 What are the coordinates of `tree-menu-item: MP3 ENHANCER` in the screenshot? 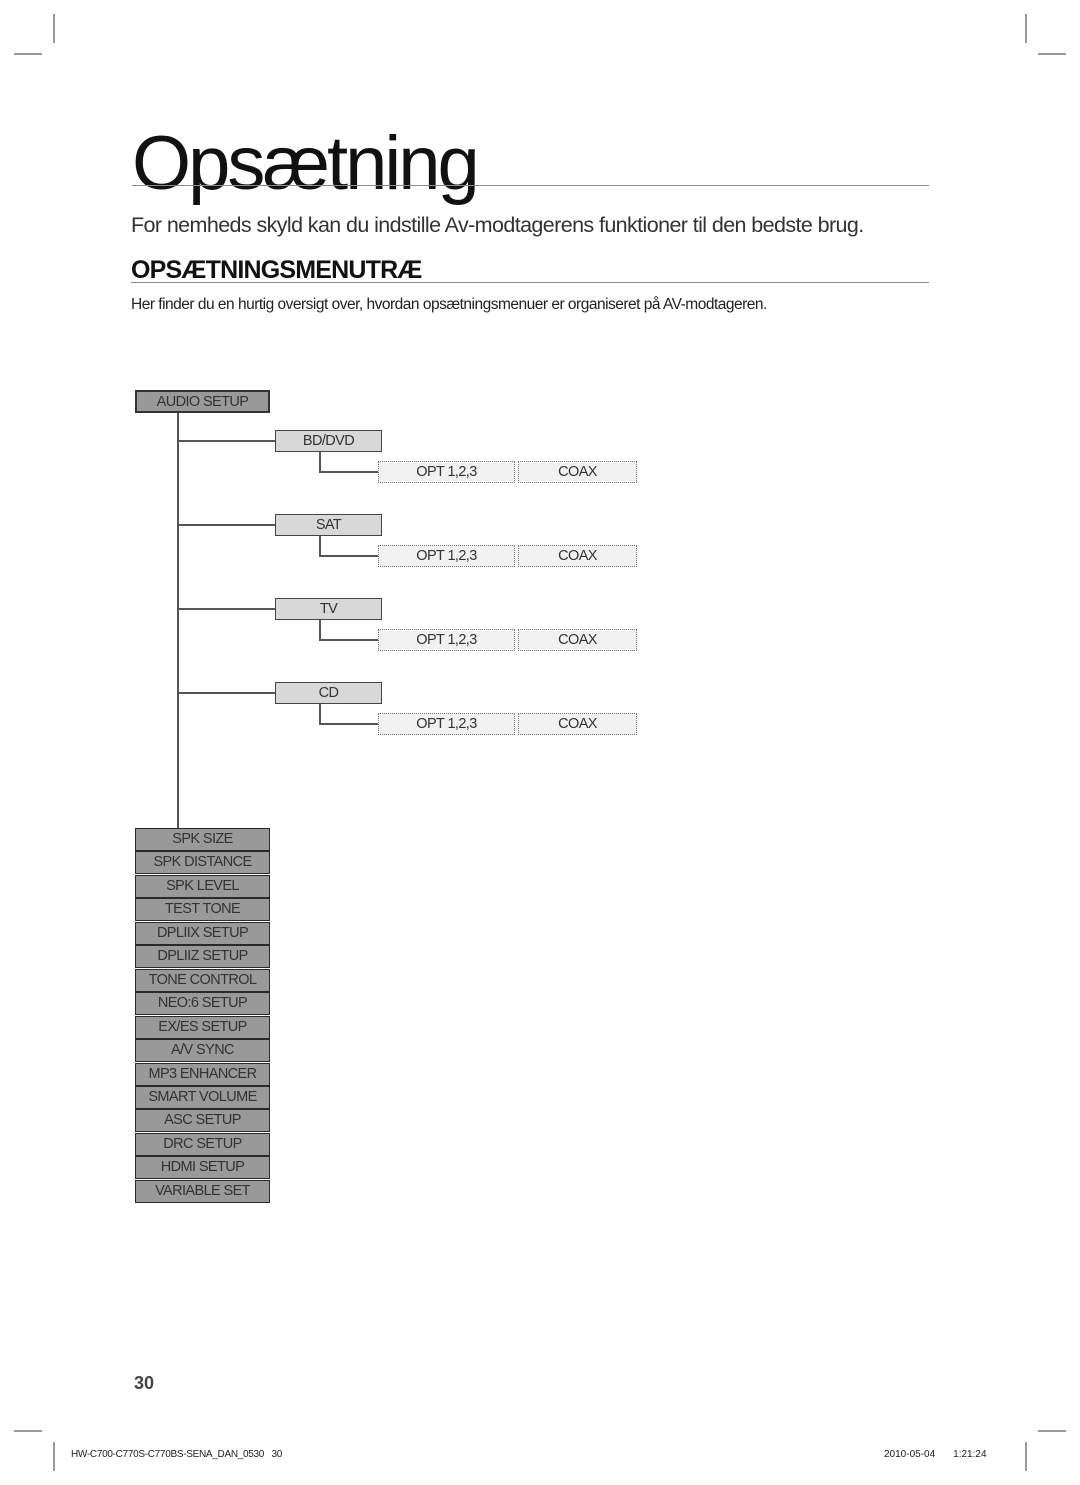 It's located at (202, 1074).